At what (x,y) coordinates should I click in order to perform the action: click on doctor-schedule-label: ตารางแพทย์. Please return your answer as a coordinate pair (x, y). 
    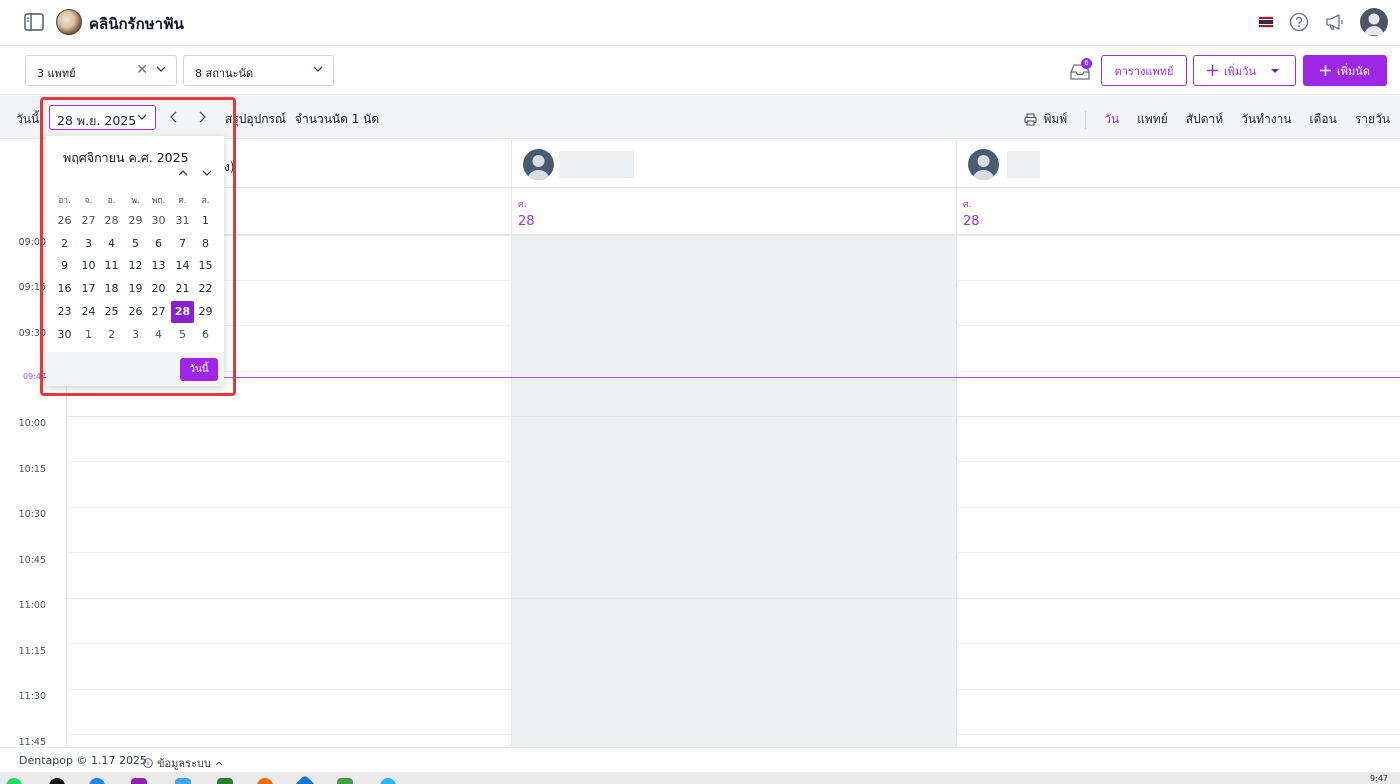
    Looking at the image, I should click on (1144, 71).